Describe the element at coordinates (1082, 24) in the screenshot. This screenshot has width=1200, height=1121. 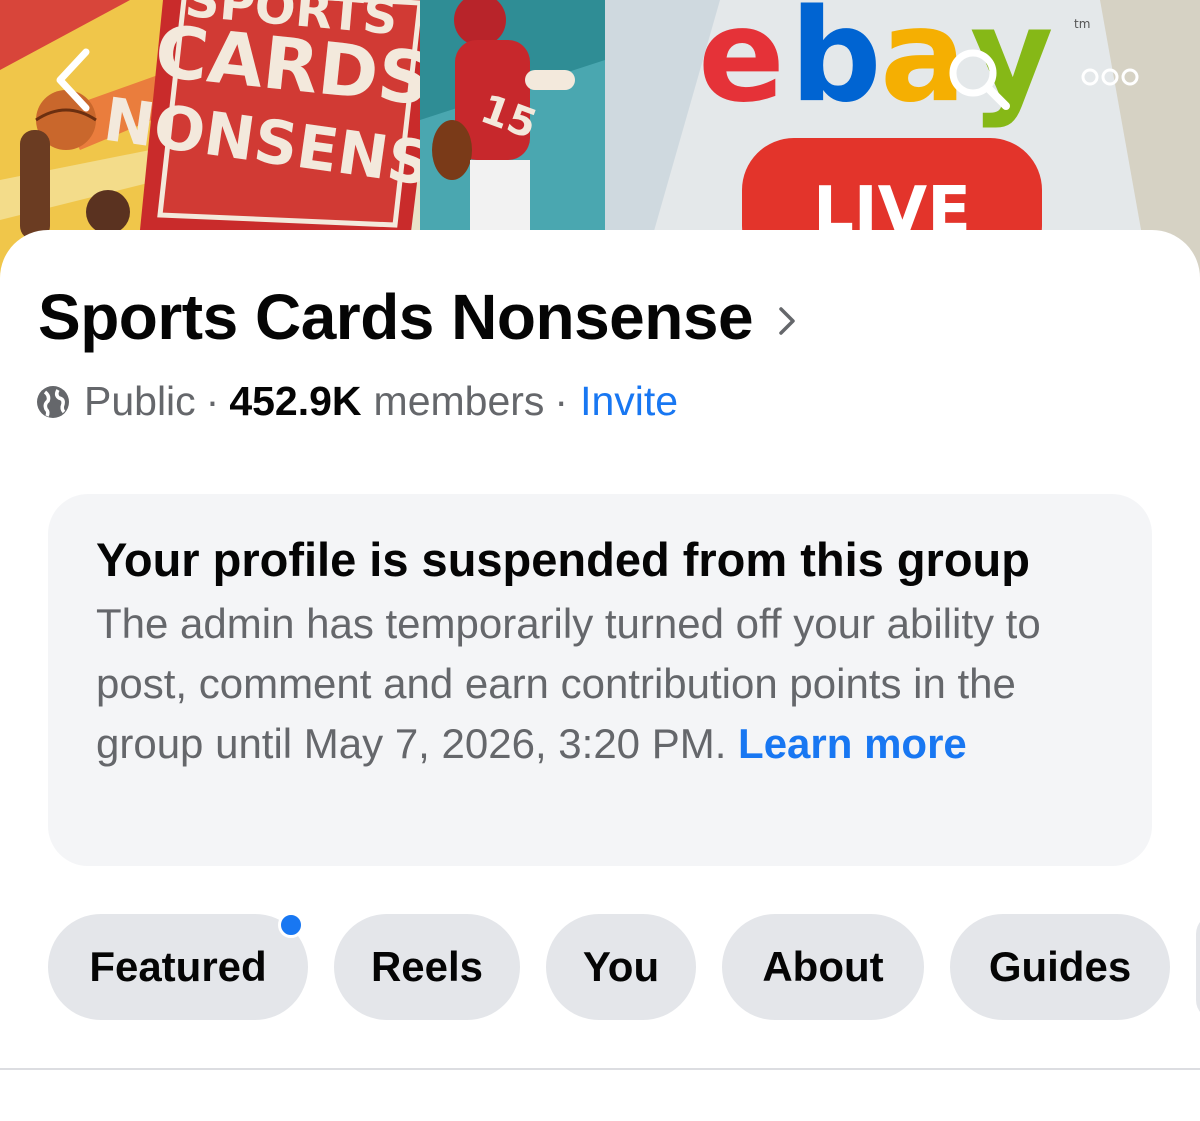
I see `ebay-logo-tm: tm` at that location.